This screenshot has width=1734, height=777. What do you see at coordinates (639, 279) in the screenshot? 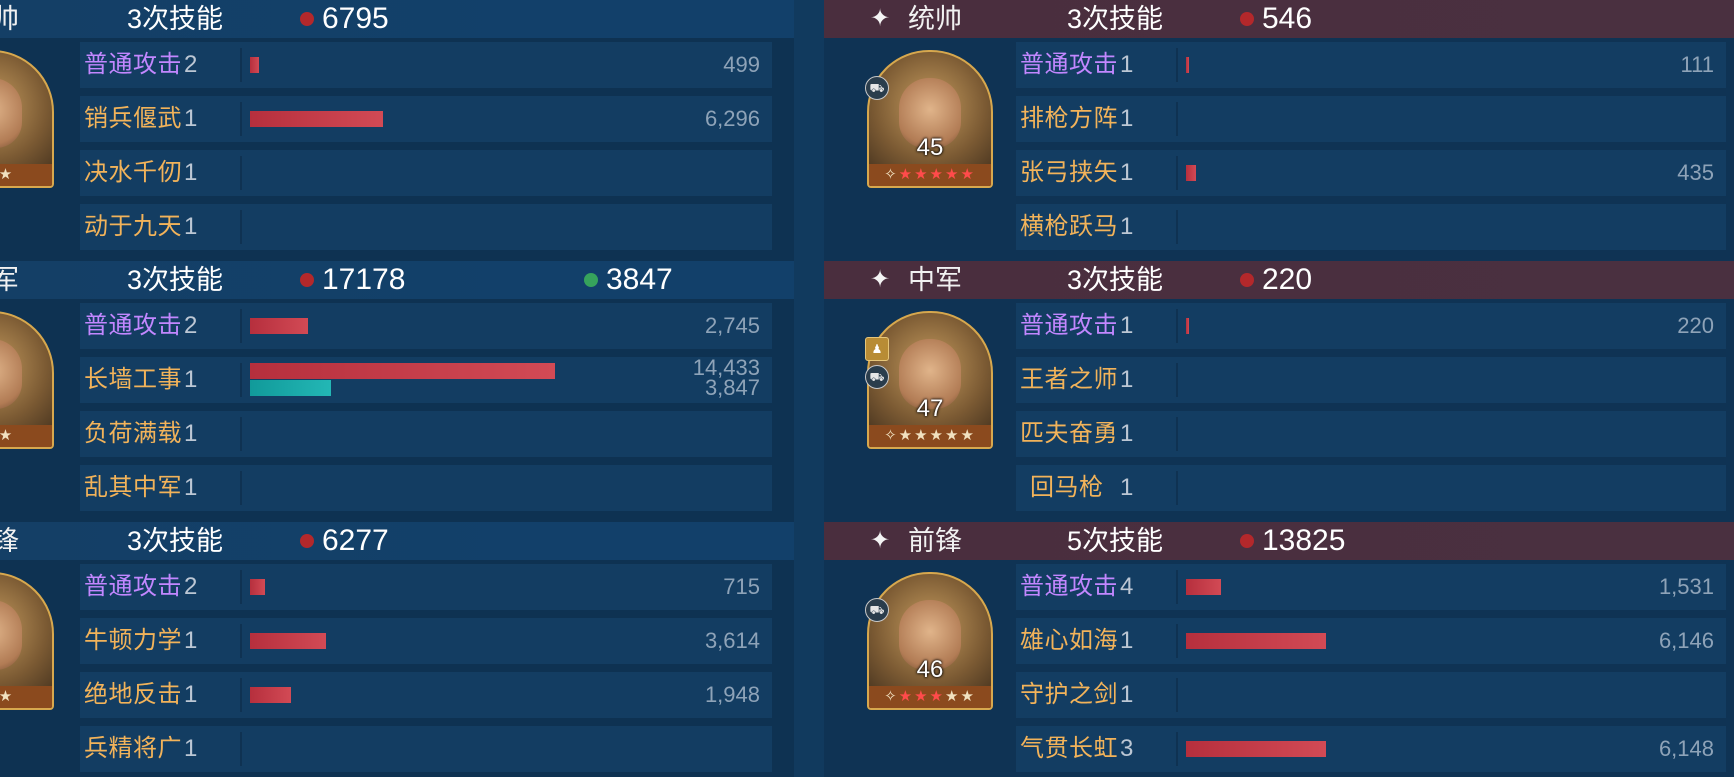
I see `total-heal-value: 3847` at bounding box center [639, 279].